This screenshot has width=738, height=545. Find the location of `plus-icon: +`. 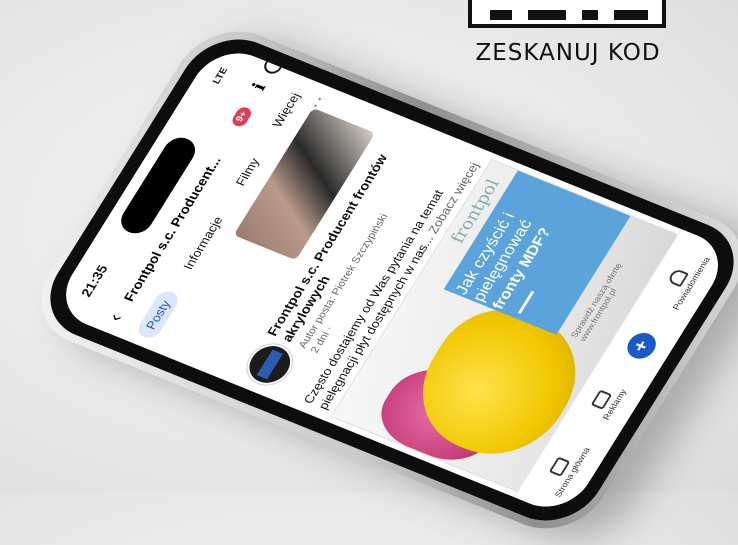

plus-icon: + is located at coordinates (641, 346).